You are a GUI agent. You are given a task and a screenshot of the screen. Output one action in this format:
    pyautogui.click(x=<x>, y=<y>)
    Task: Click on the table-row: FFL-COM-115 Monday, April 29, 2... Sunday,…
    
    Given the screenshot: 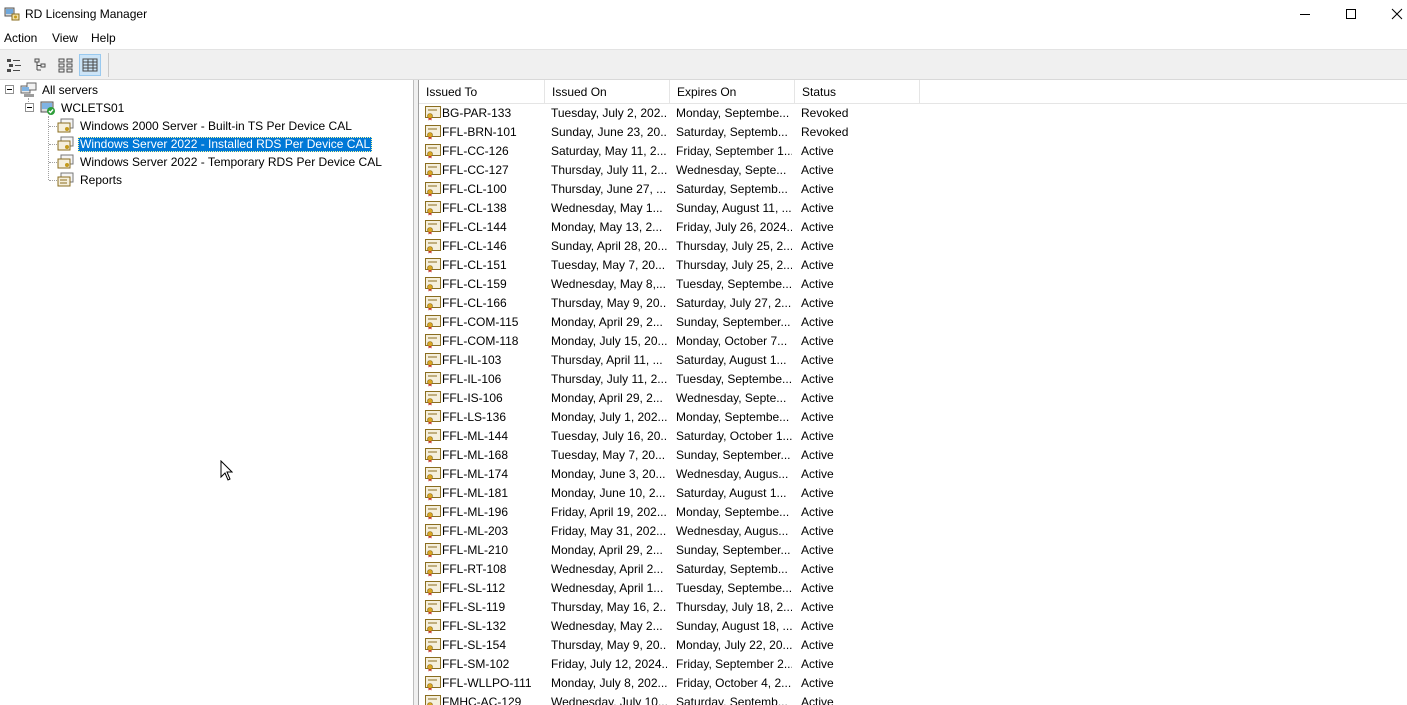 What is the action you would take?
    pyautogui.click(x=669, y=322)
    